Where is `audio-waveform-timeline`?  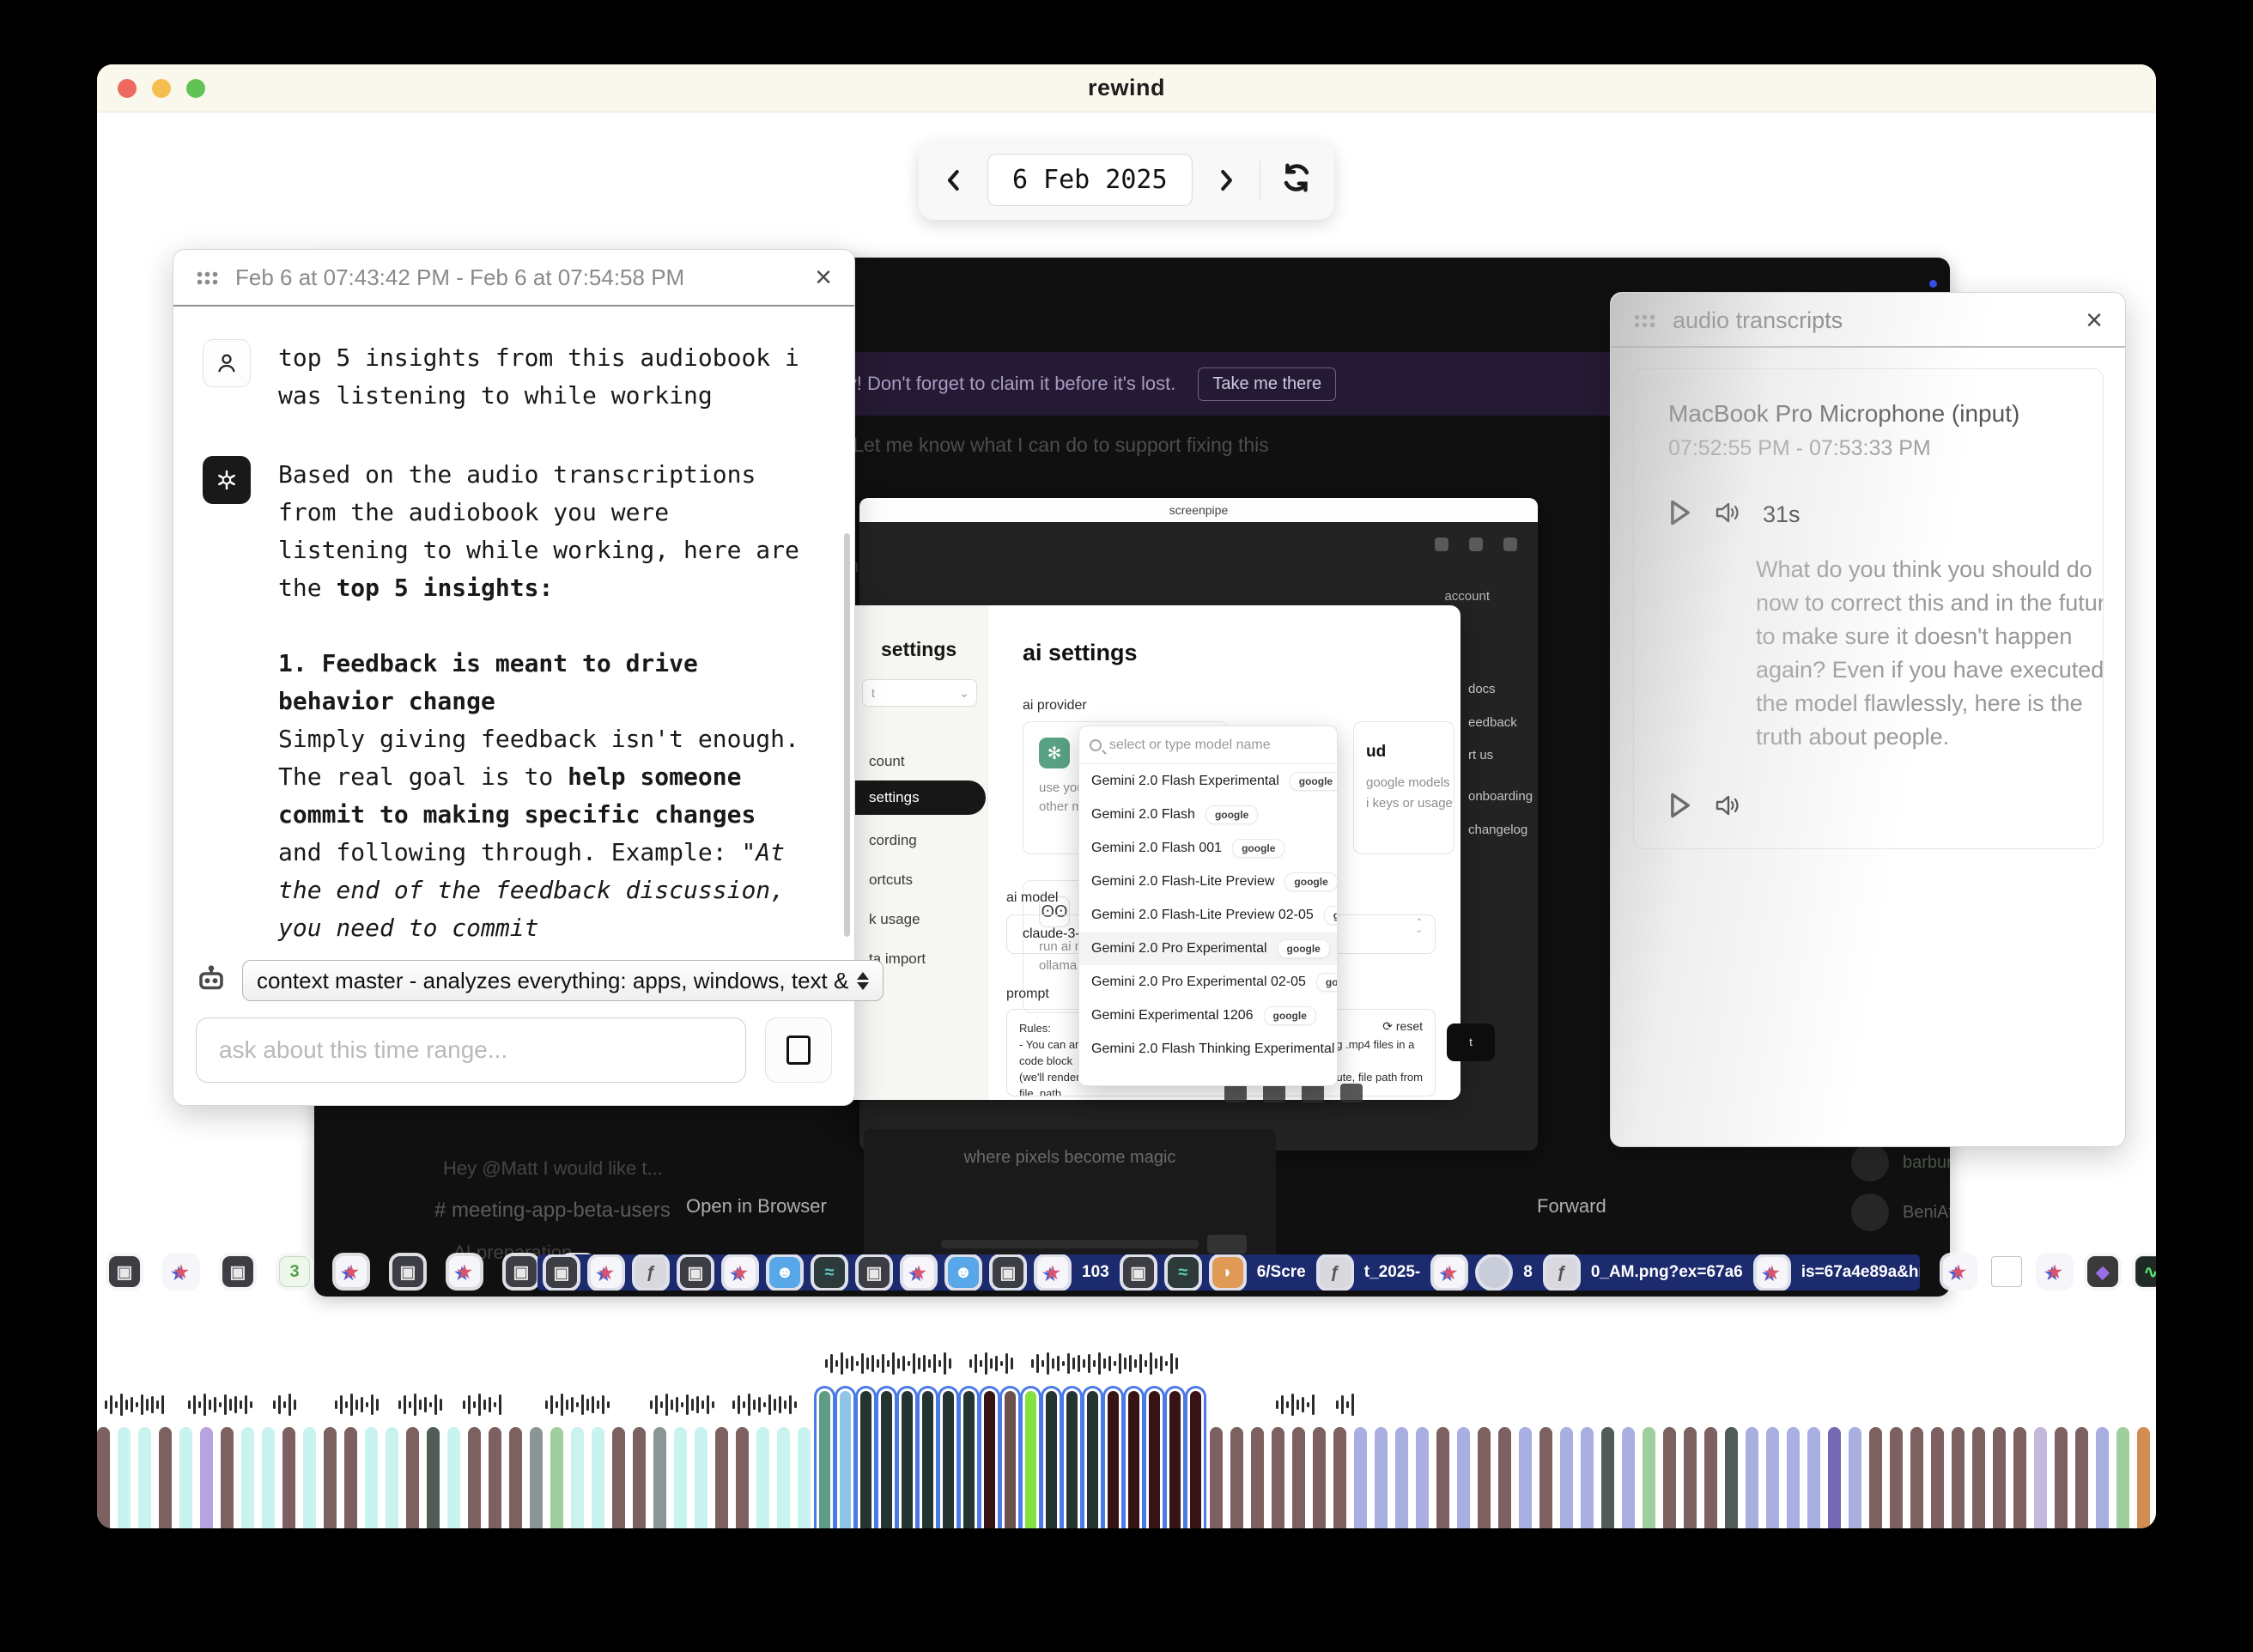 audio-waveform-timeline is located at coordinates (1126, 1425).